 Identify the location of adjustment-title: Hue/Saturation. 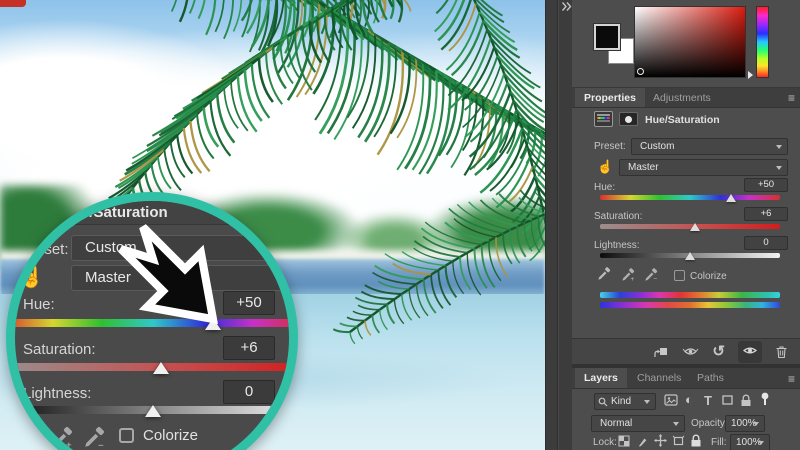
(682, 120).